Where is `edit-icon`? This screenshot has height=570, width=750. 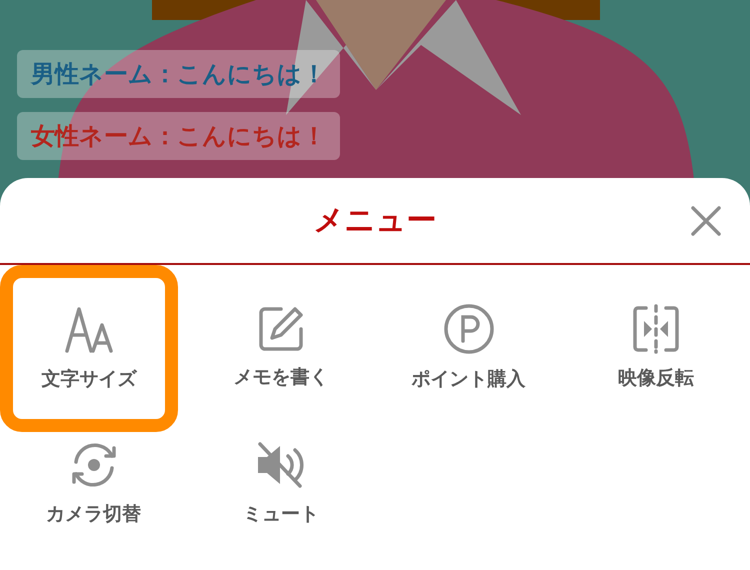 edit-icon is located at coordinates (281, 329).